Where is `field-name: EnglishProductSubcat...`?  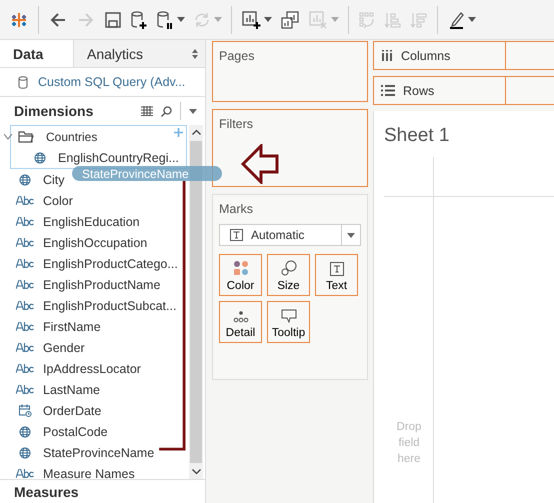 field-name: EnglishProductSubcat... is located at coordinates (109, 305).